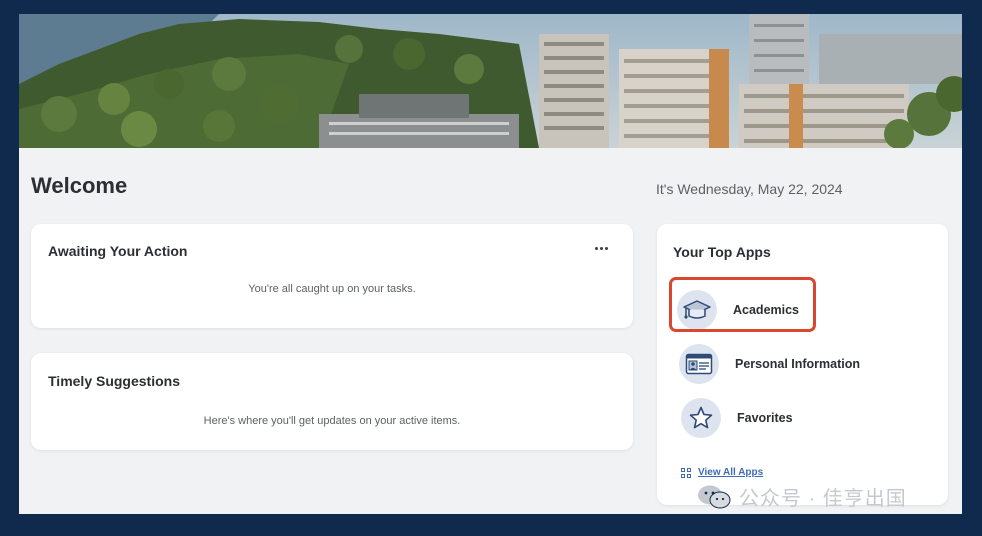 The image size is (982, 536). What do you see at coordinates (766, 310) in the screenshot?
I see `app-academics-label: Academics` at bounding box center [766, 310].